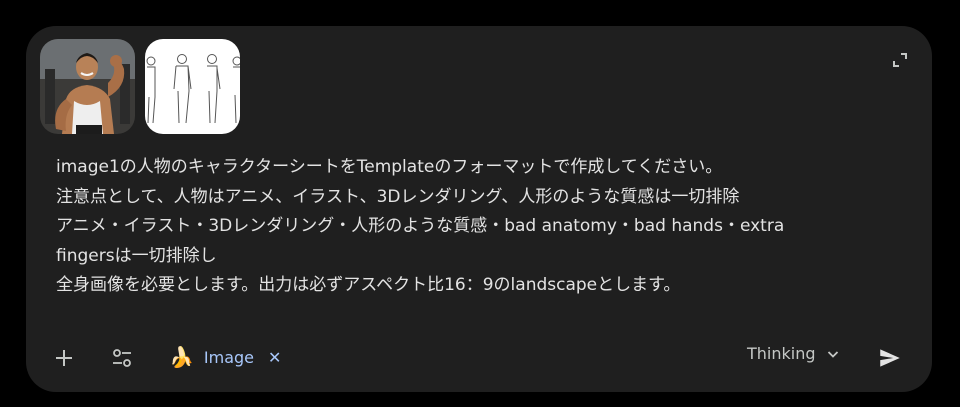 The height and width of the screenshot is (407, 960). I want to click on expand-icon, so click(900, 60).